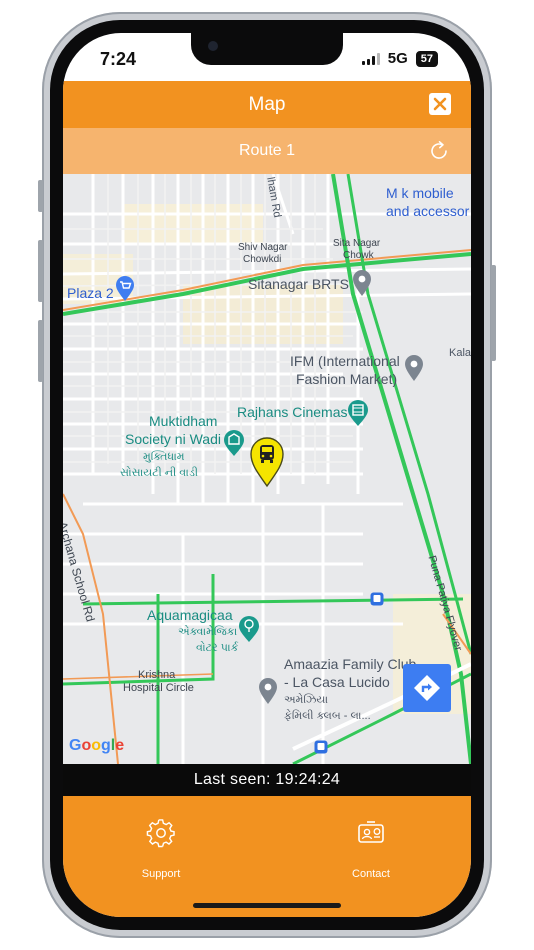 This screenshot has width=534, height=950. I want to click on signal-icon, so click(370, 58).